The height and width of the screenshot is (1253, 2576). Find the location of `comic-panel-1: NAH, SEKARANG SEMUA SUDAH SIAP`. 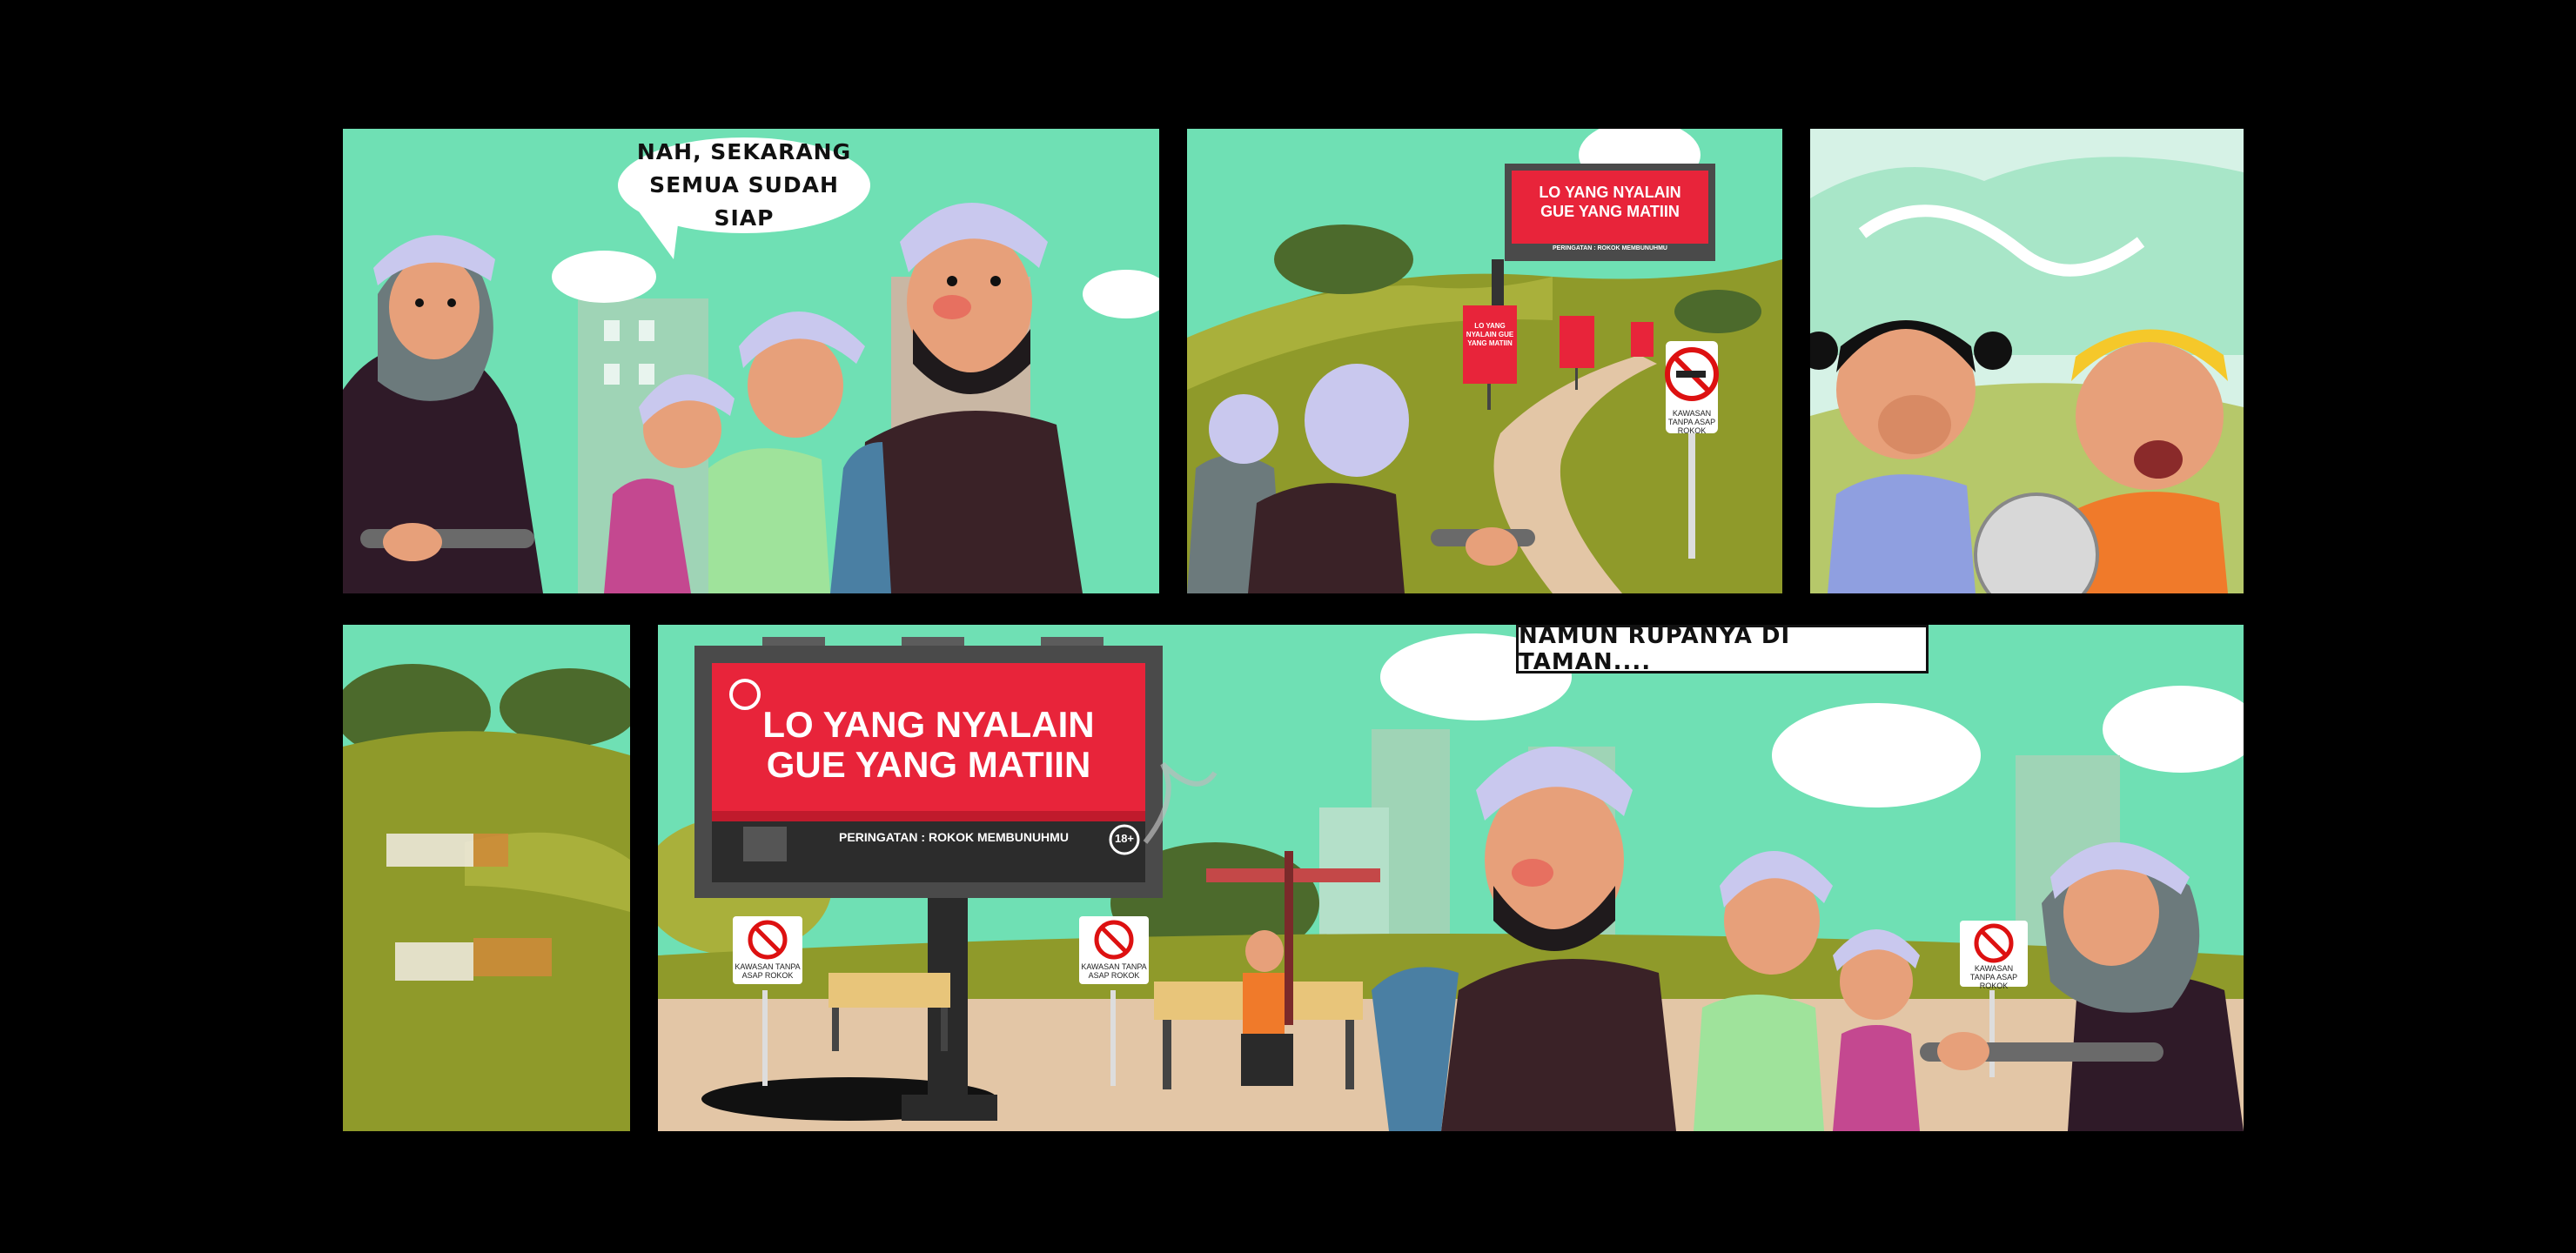

comic-panel-1: NAH, SEKARANG SEMUA SUDAH SIAP is located at coordinates (751, 361).